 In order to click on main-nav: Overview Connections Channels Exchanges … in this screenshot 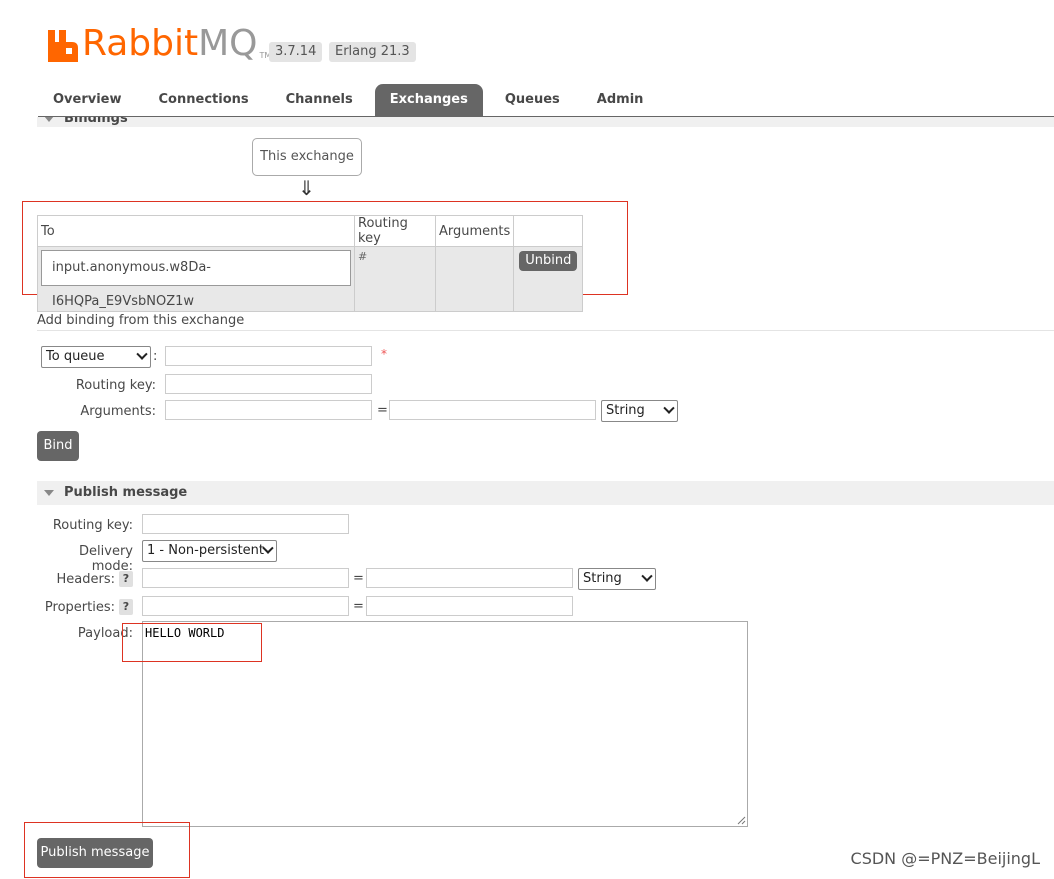, I will do `click(351, 100)`.